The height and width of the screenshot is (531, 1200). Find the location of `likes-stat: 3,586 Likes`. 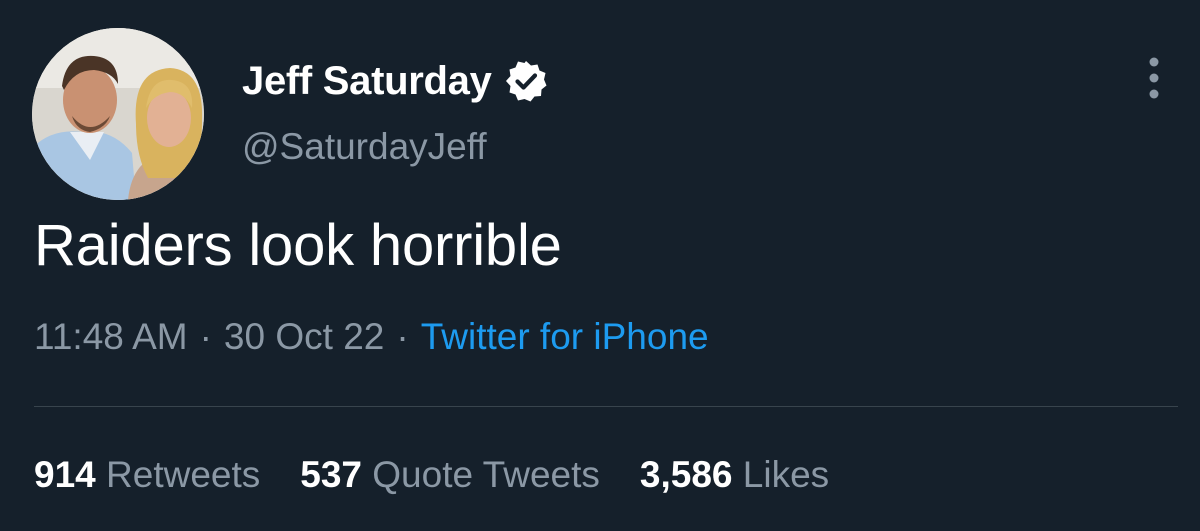

likes-stat: 3,586 Likes is located at coordinates (734, 474).